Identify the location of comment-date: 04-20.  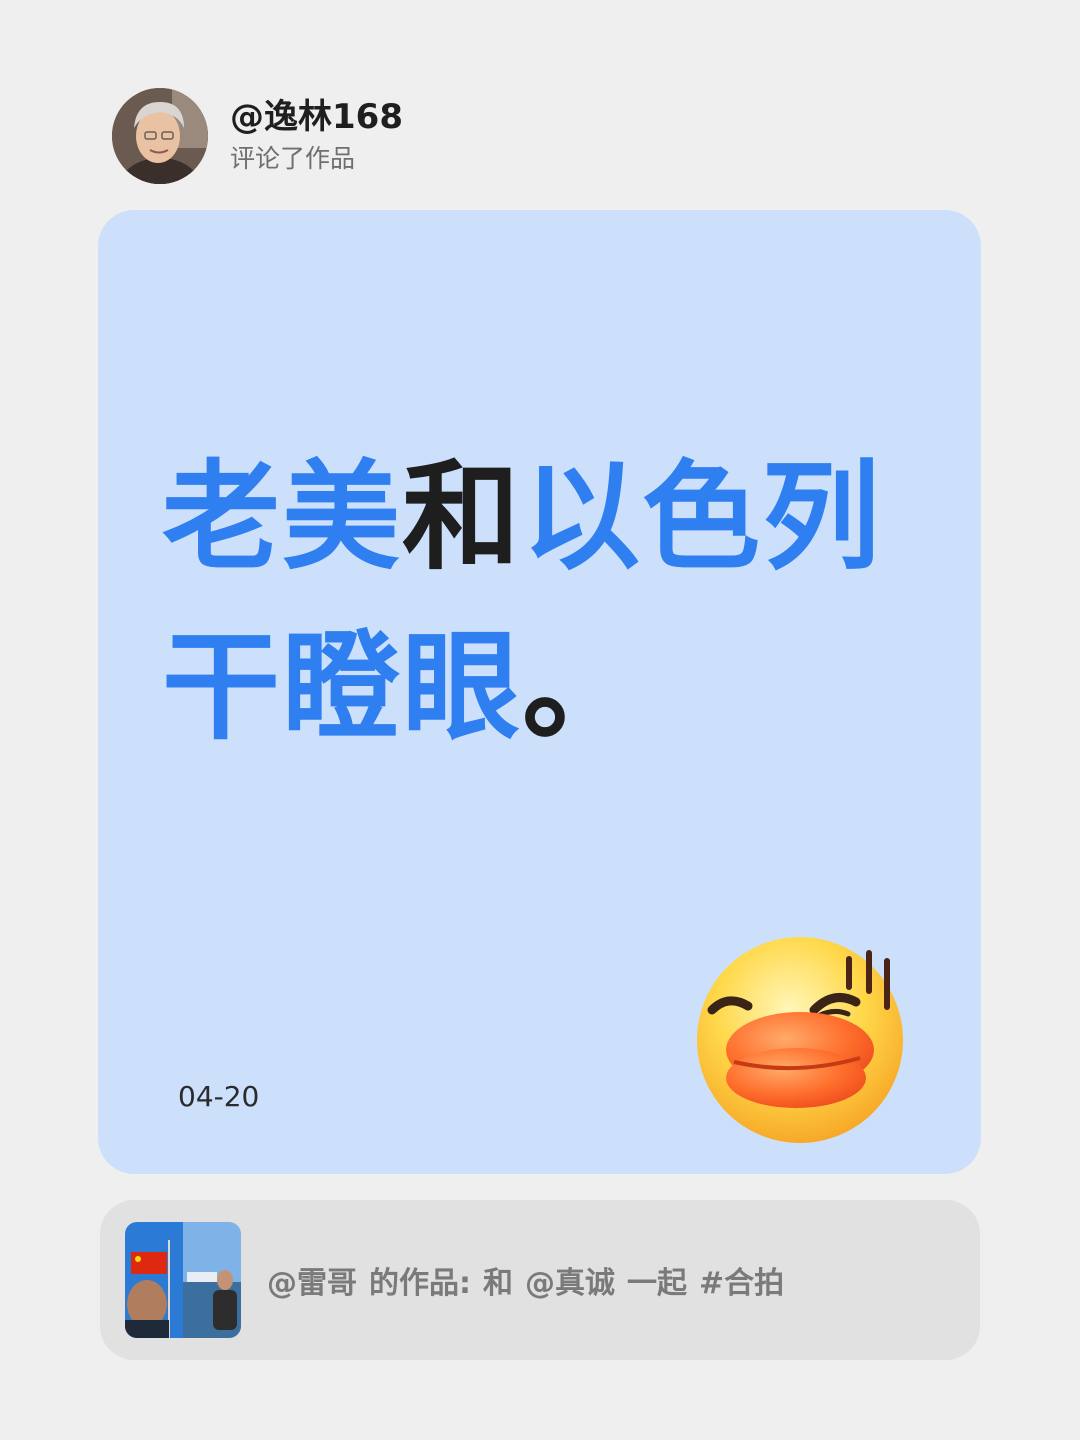
(219, 1096).